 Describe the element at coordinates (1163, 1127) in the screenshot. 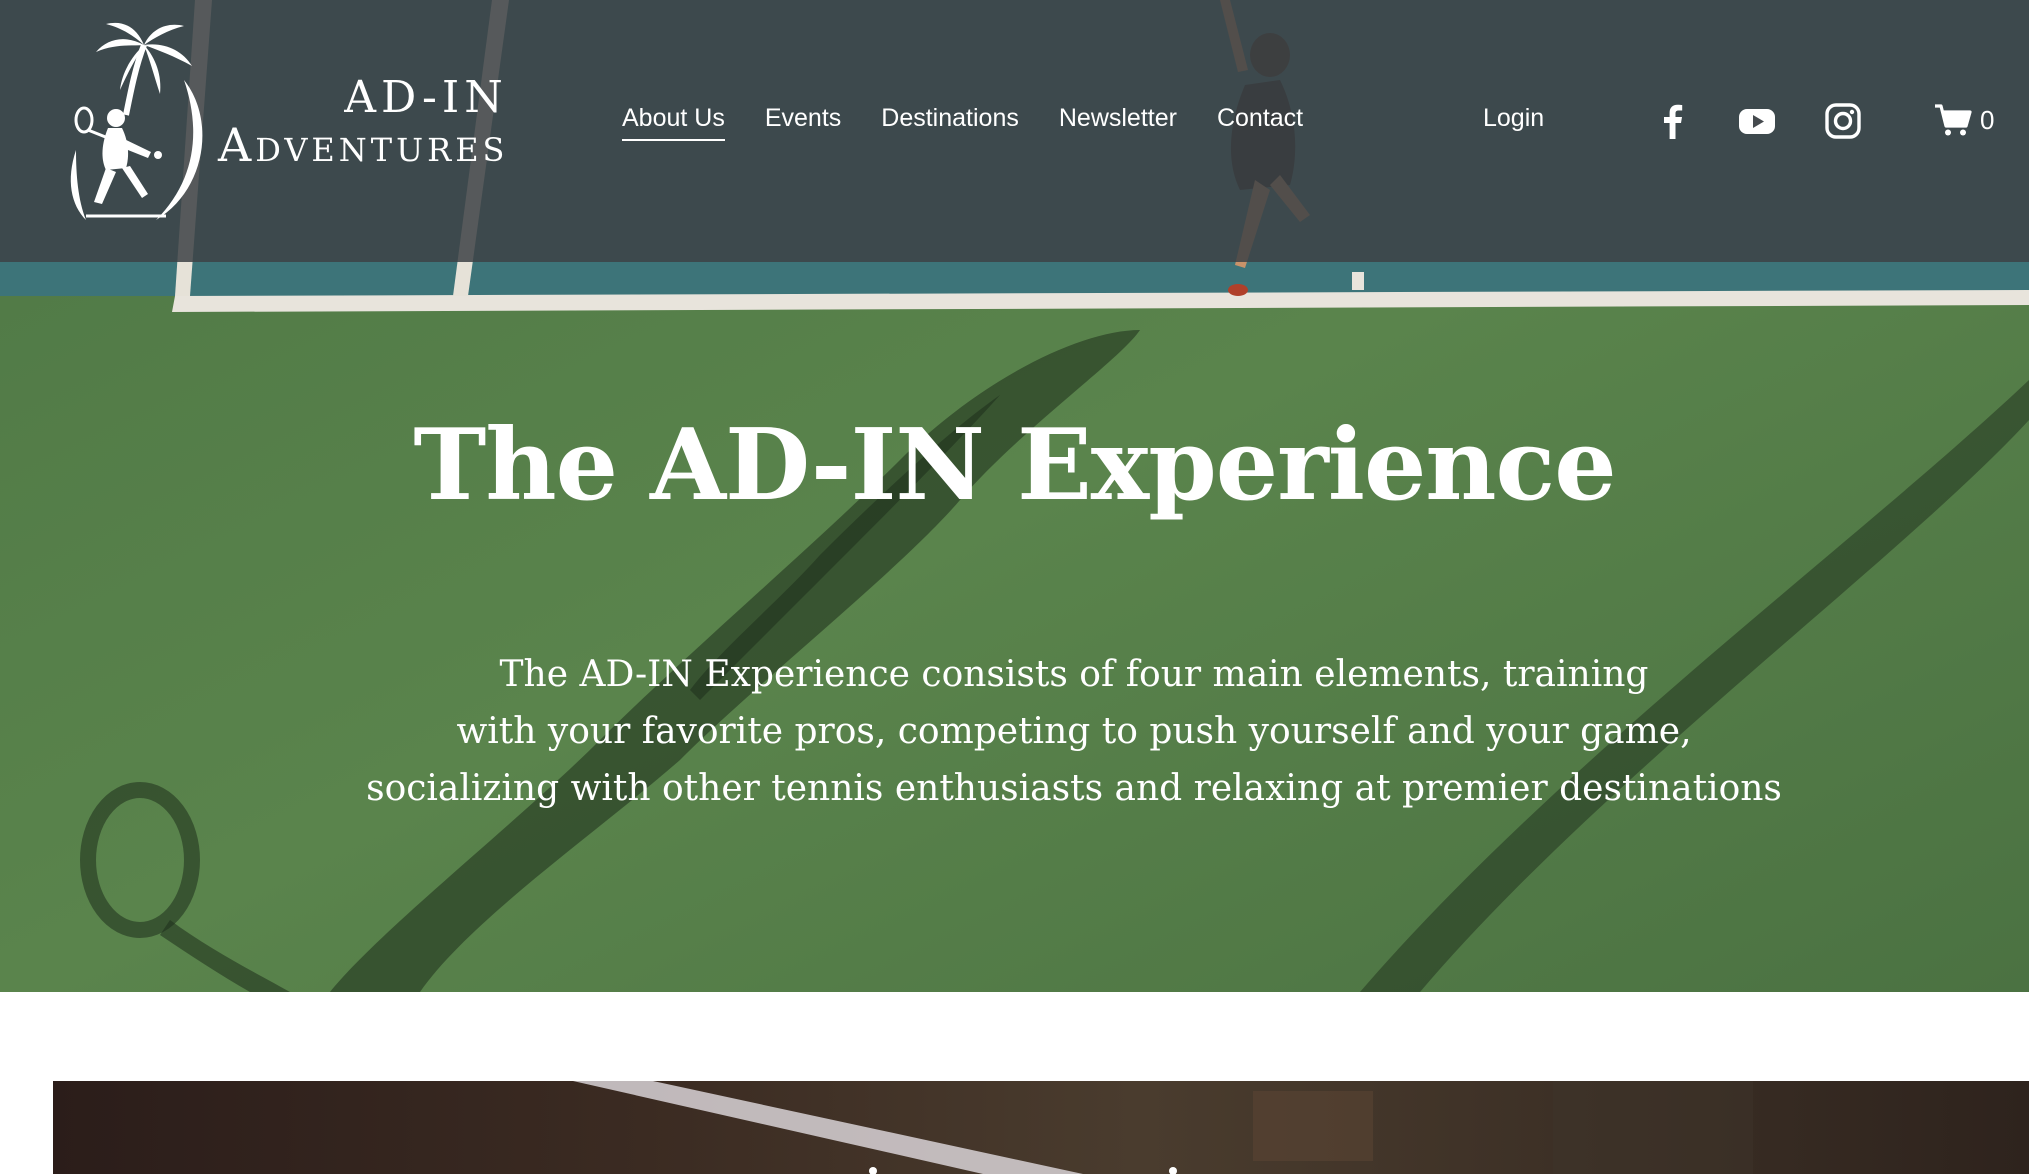

I see `tennis-net-image` at that location.